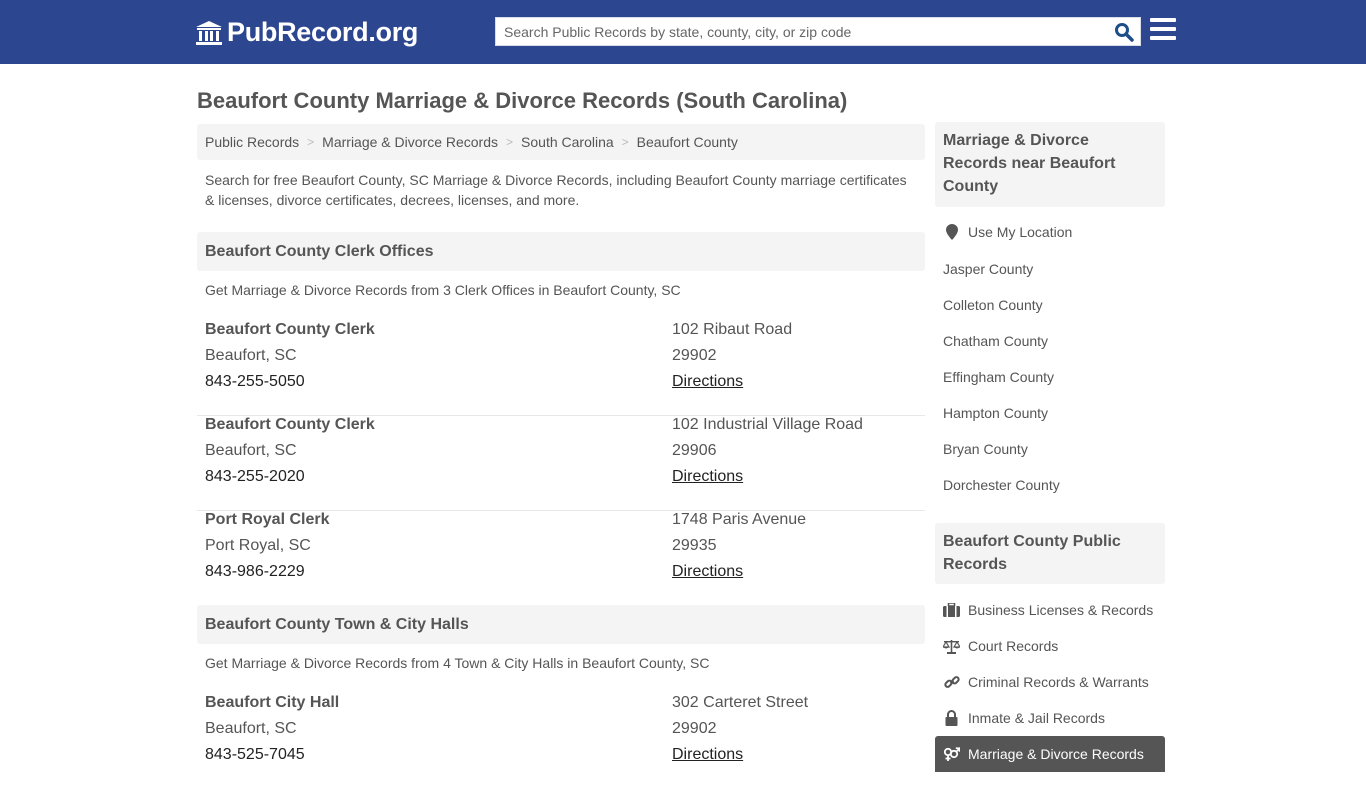 The image size is (1366, 789). Describe the element at coordinates (732, 329) in the screenshot. I see `office-address: 102 Ribaut Road` at that location.